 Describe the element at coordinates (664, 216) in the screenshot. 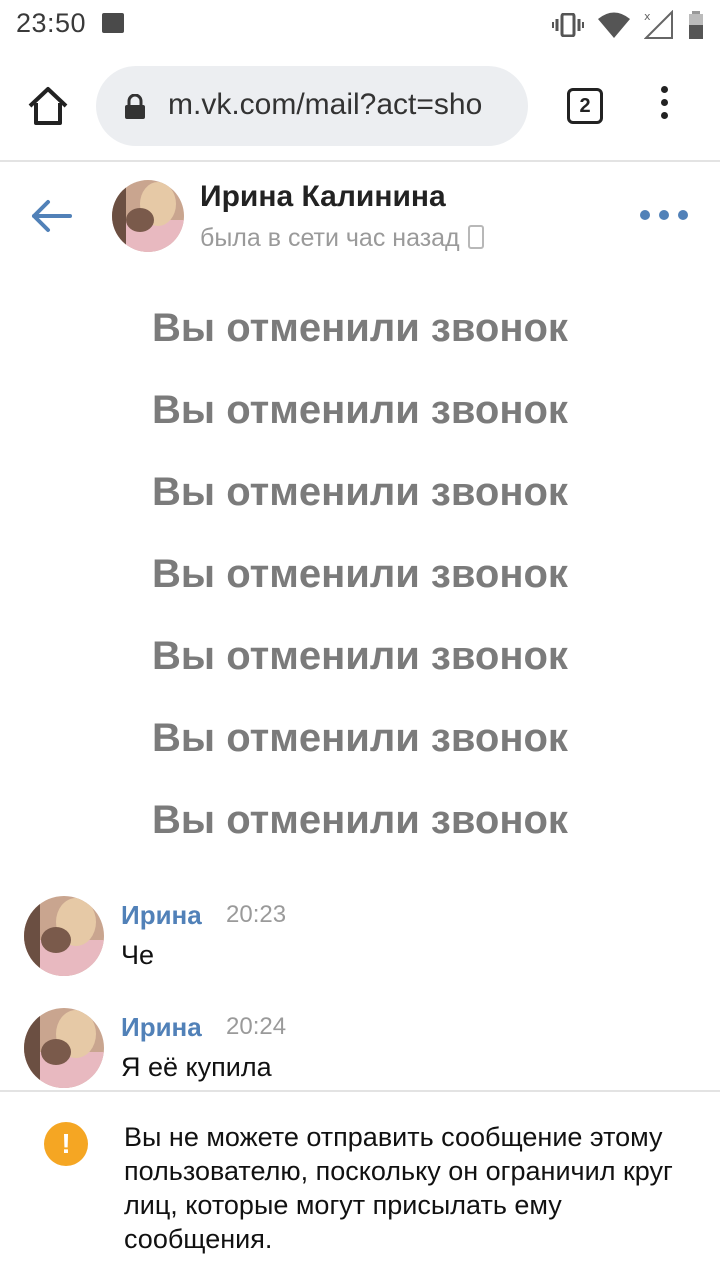

I see `more-icon` at that location.